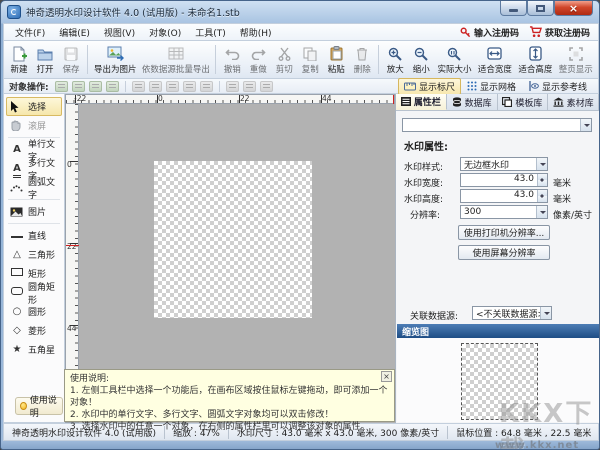  Describe the element at coordinates (498, 331) in the screenshot. I see `thumbnail-header: 缩览图` at that location.